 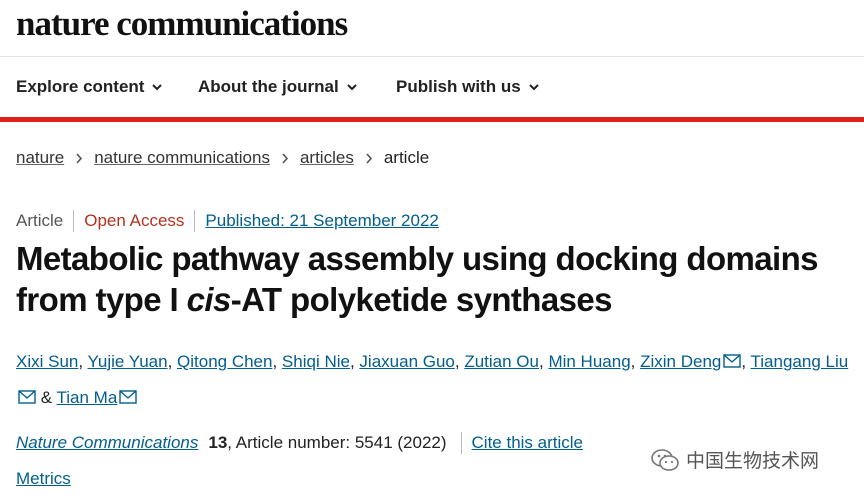 I want to click on nav-label: Explore content, so click(x=80, y=86).